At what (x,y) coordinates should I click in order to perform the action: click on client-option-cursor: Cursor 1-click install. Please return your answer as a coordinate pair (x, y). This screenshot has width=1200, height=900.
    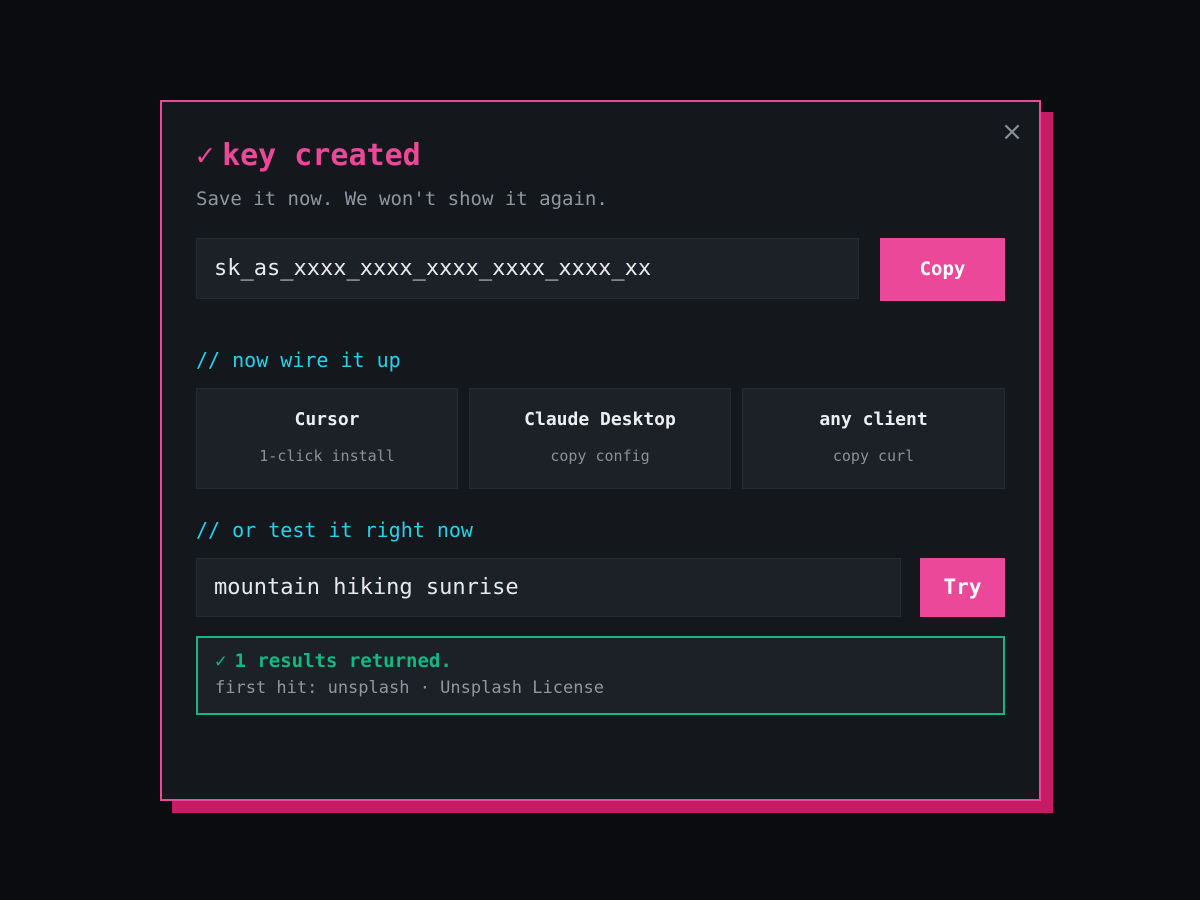
    Looking at the image, I should click on (327, 438).